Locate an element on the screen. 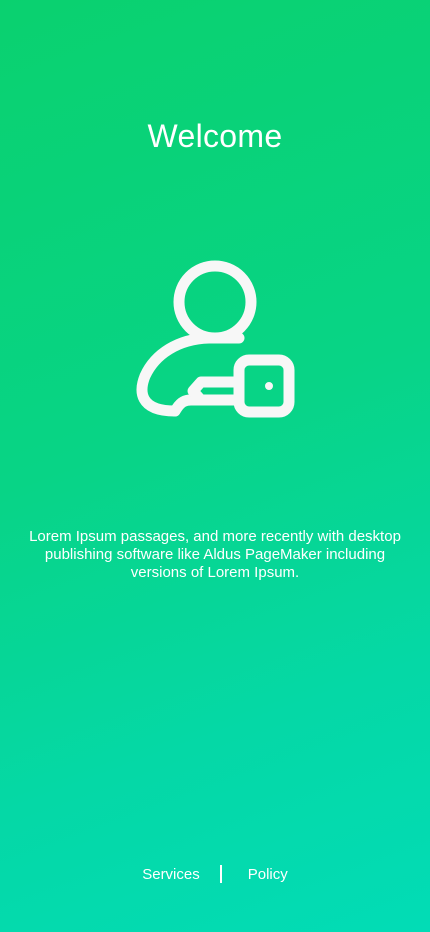  footer-divider is located at coordinates (220, 874).